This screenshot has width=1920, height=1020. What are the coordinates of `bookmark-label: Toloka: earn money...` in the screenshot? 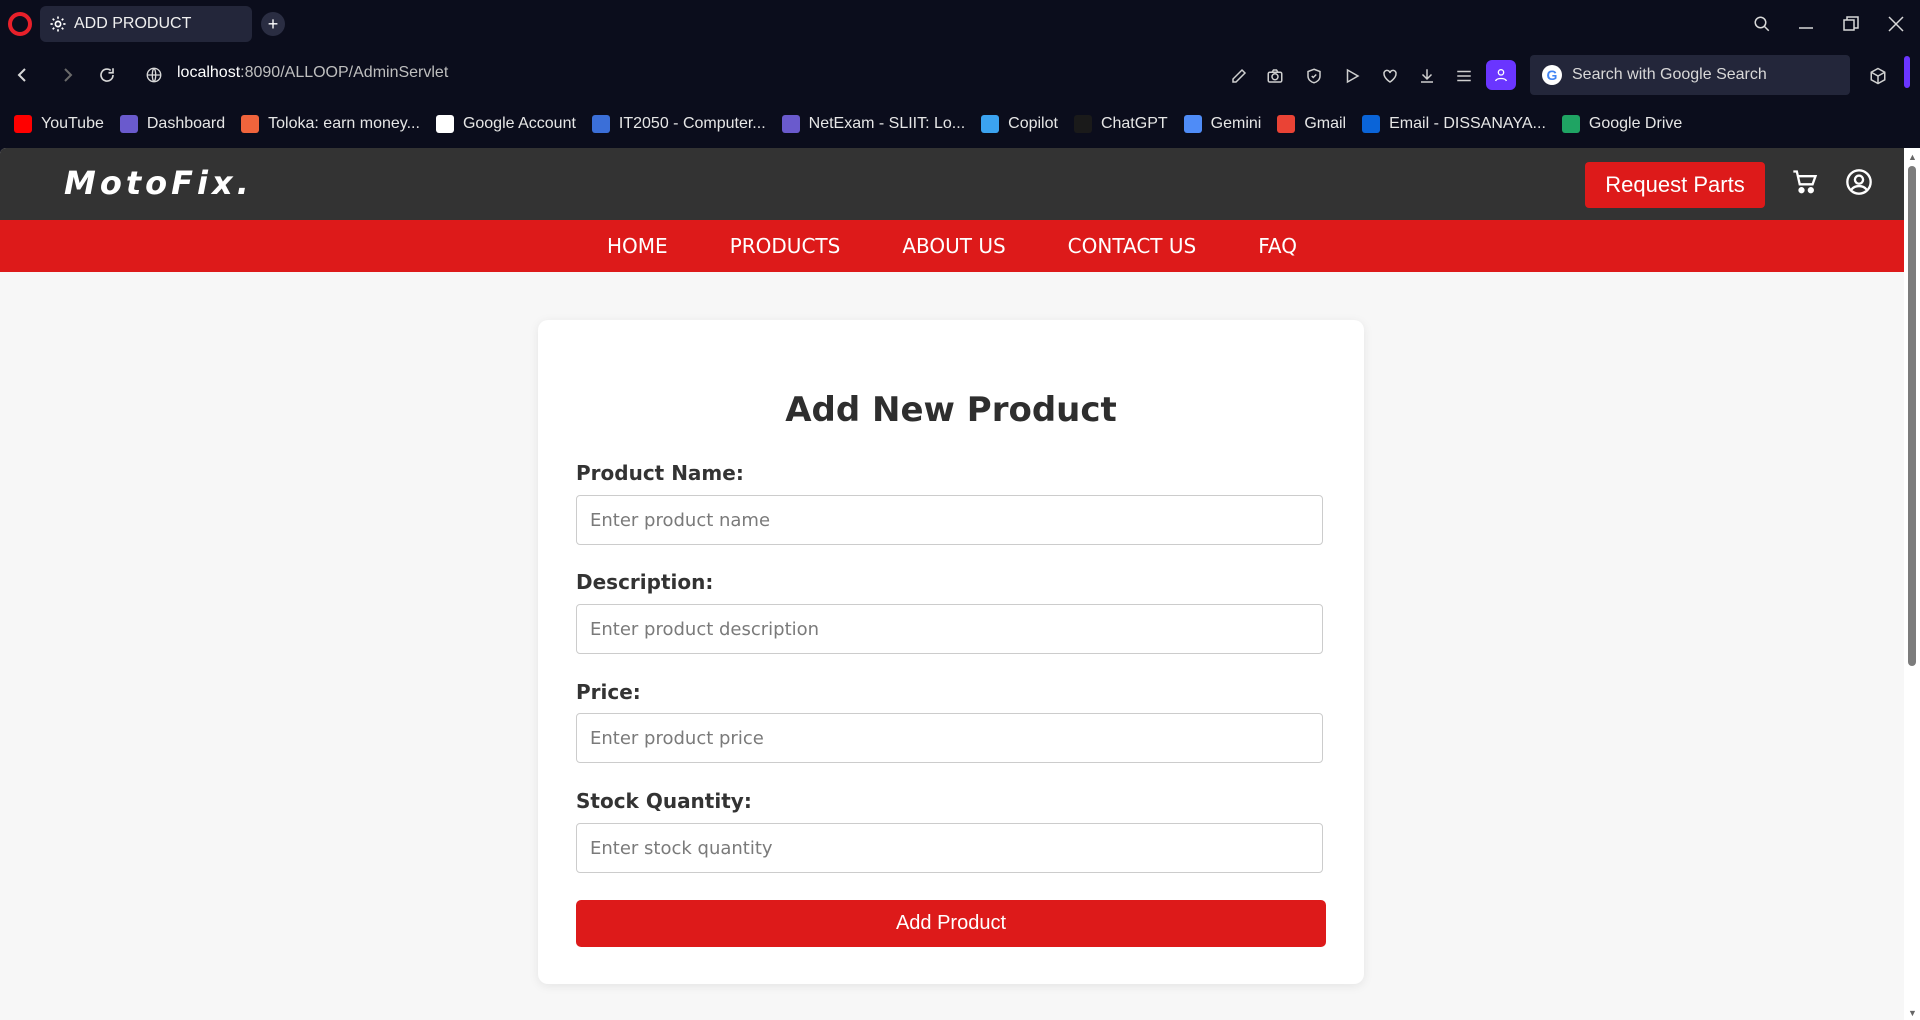 It's located at (344, 123).